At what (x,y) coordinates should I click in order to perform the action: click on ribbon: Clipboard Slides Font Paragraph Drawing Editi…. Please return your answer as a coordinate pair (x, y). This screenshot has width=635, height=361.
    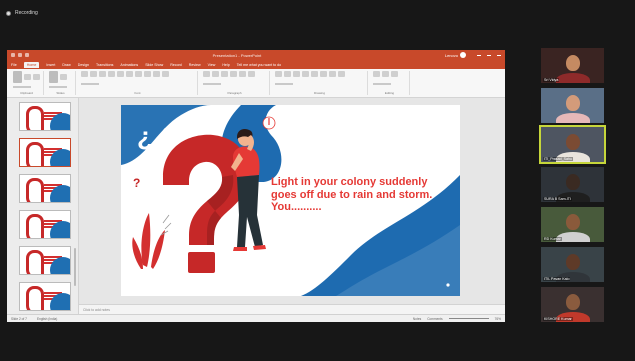
    Looking at the image, I should click on (256, 83).